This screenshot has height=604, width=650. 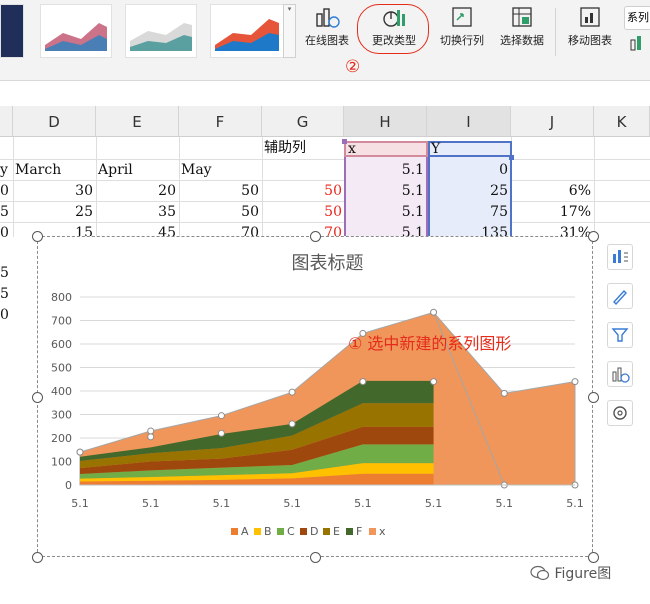 What do you see at coordinates (522, 31) in the screenshot?
I see `select-data-button: 选择数据` at bounding box center [522, 31].